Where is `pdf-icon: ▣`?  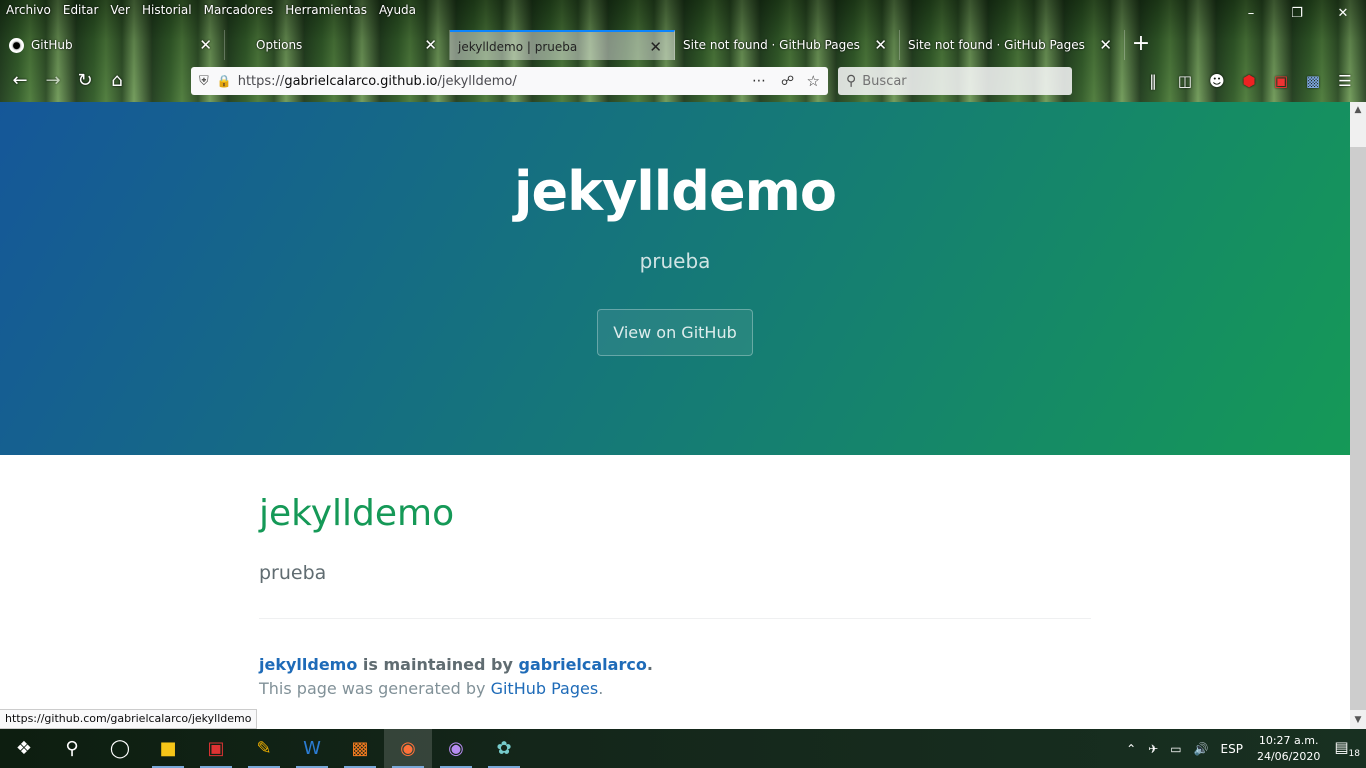
pdf-icon: ▣ is located at coordinates (1281, 81).